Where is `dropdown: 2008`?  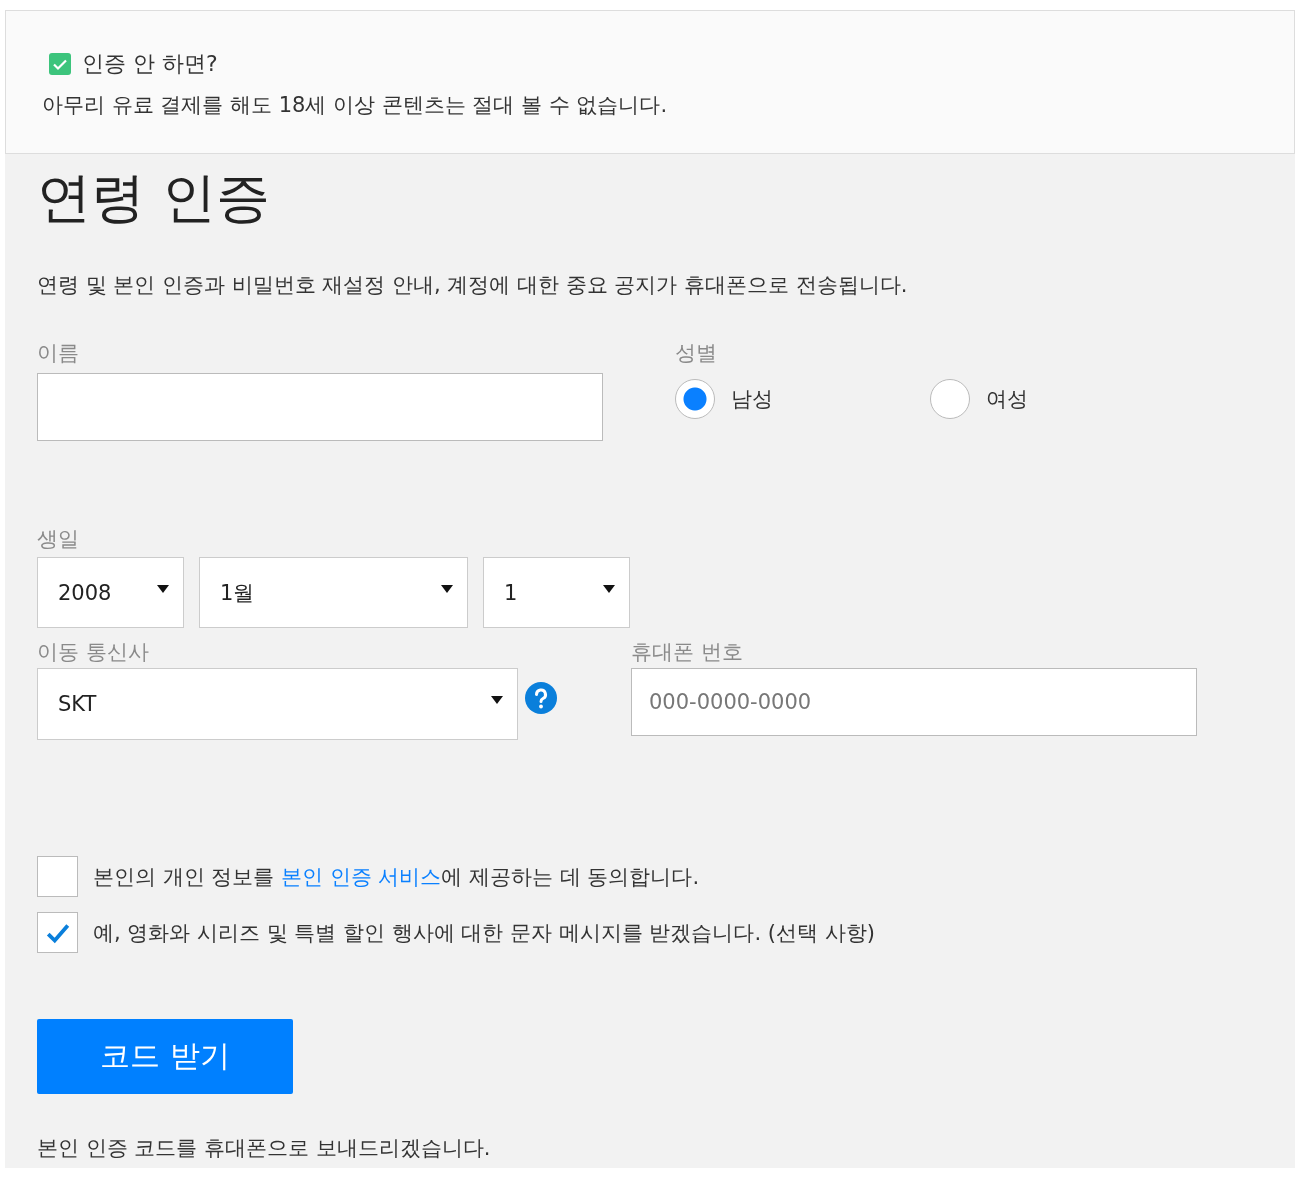
dropdown: 2008 is located at coordinates (110, 592).